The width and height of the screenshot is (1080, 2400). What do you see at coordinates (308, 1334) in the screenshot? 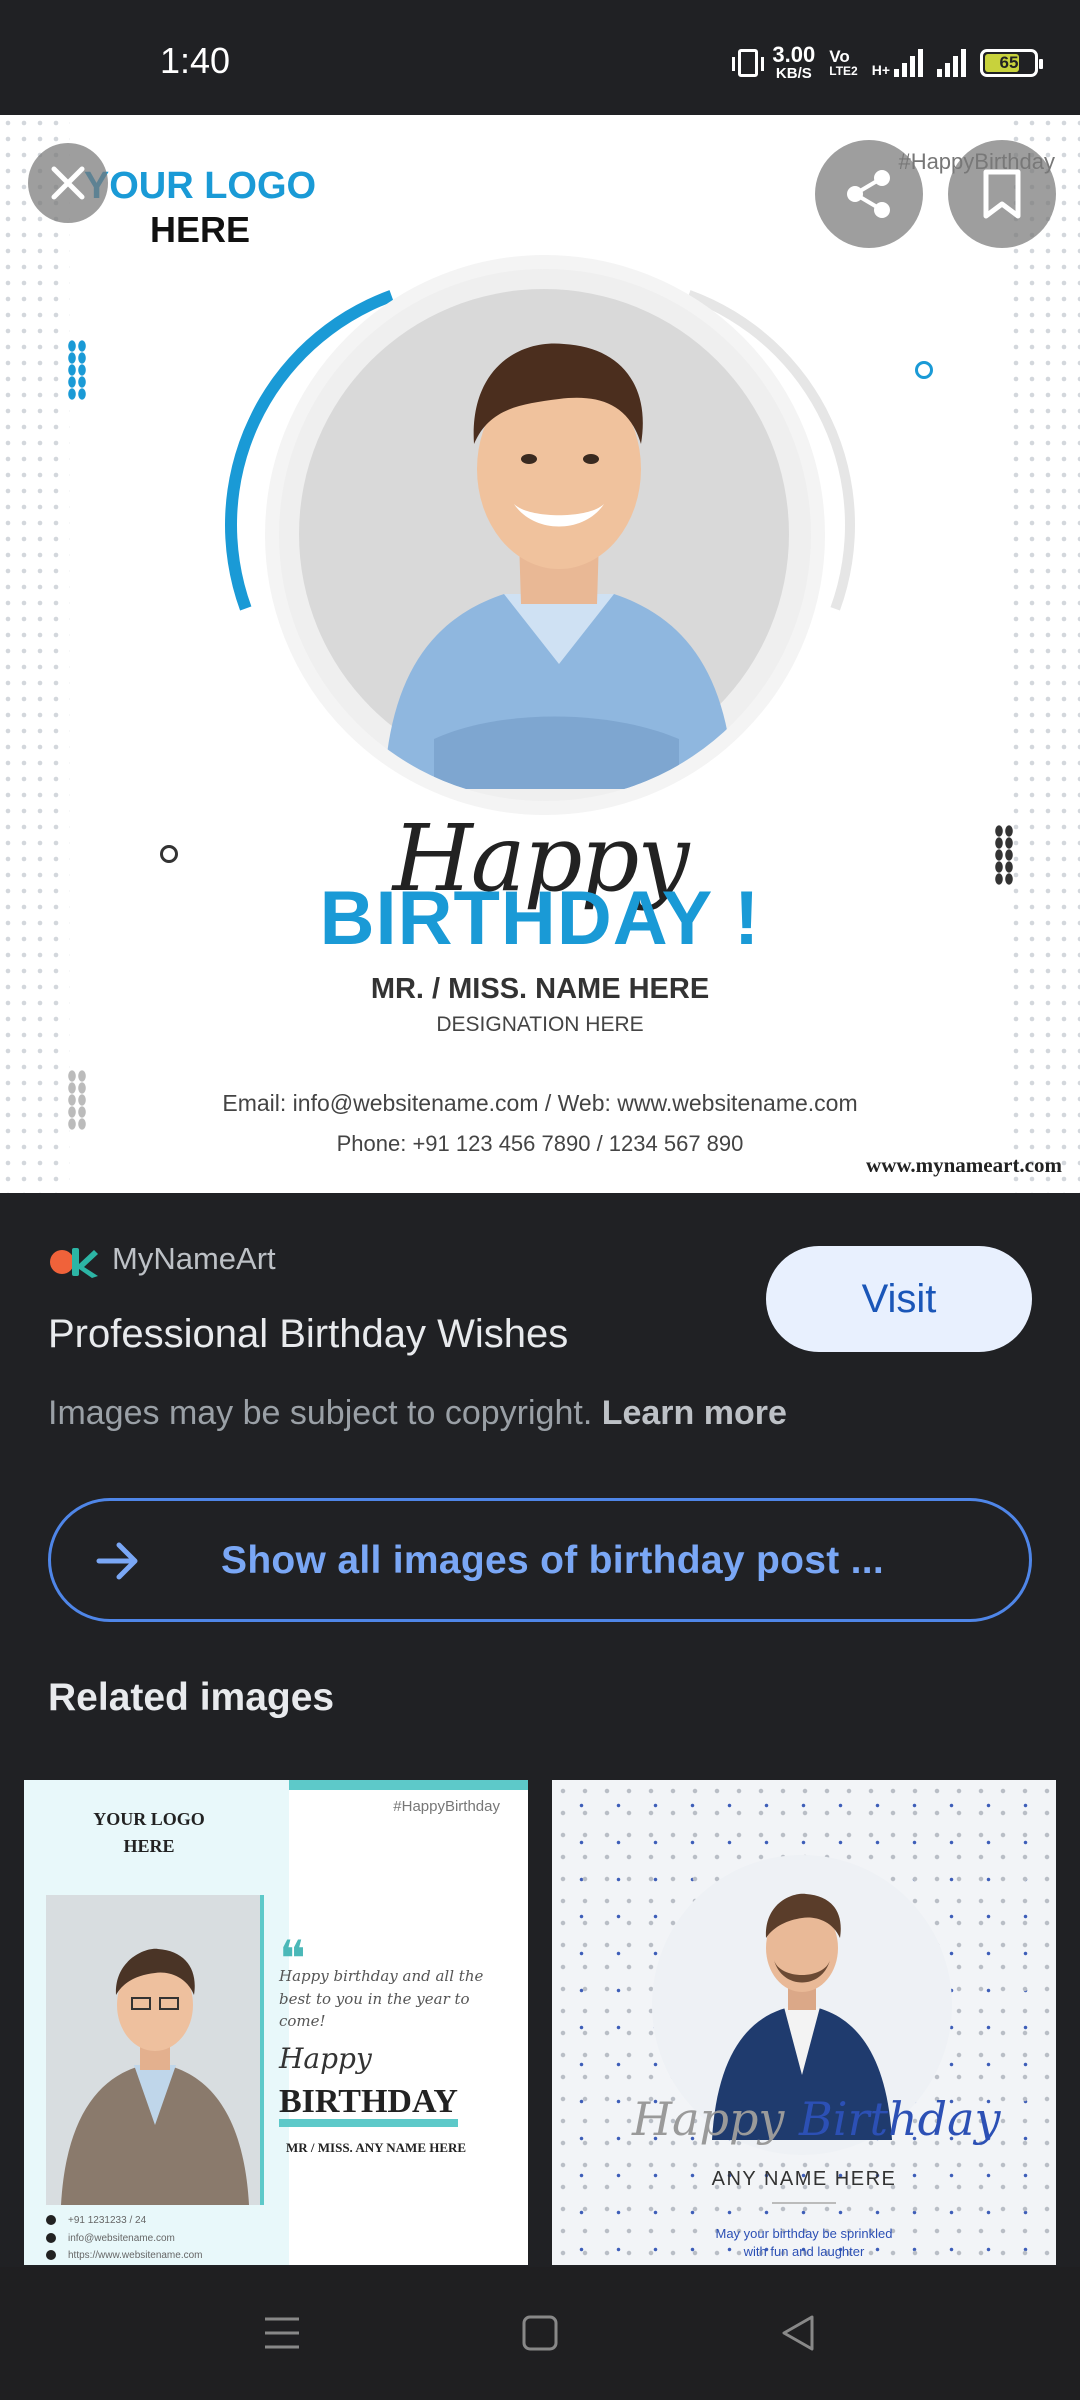
I see `result-title: Professional Birthday Wishes` at bounding box center [308, 1334].